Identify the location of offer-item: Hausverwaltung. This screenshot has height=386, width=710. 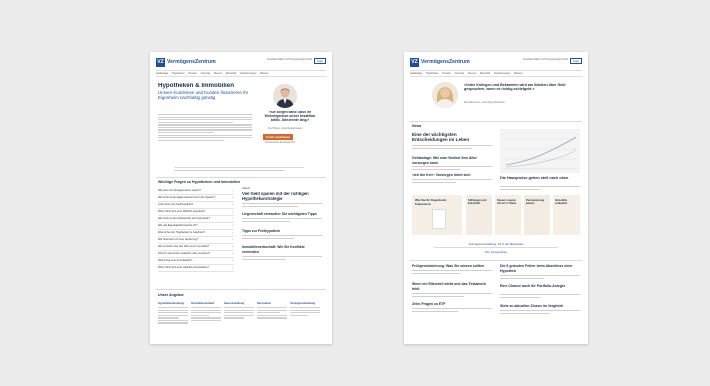
(234, 303).